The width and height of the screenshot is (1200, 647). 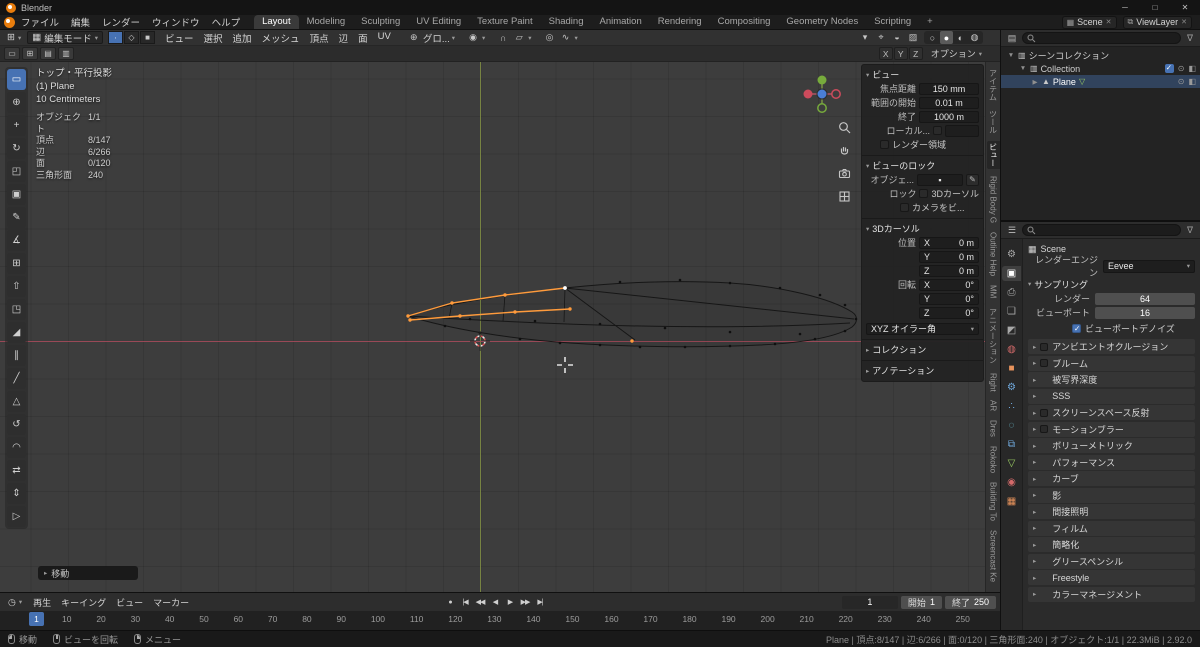 I want to click on sidebar-tab: ツール, so click(x=993, y=122).